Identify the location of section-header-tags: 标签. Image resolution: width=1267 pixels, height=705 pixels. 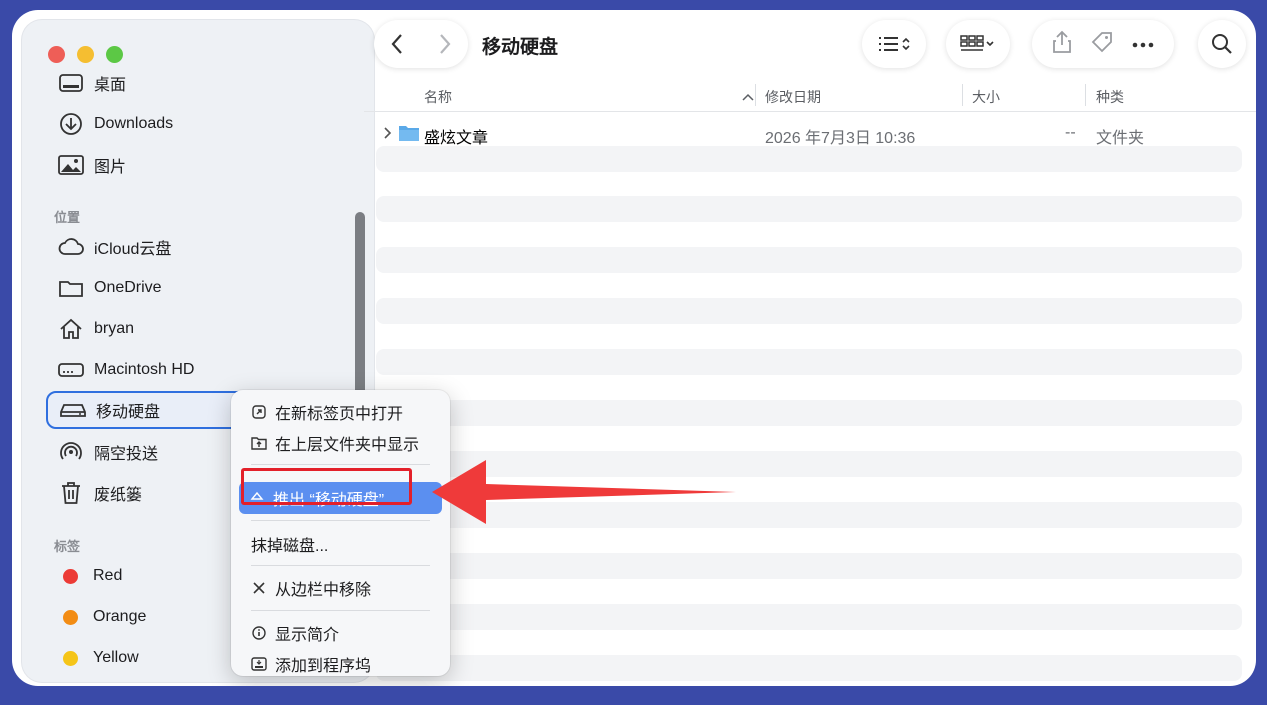
(67, 546).